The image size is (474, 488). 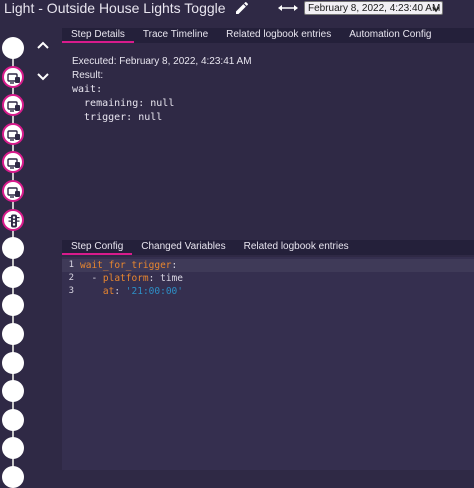 I want to click on page-title: Light - Outside House Lights Toggle, so click(x=115, y=8).